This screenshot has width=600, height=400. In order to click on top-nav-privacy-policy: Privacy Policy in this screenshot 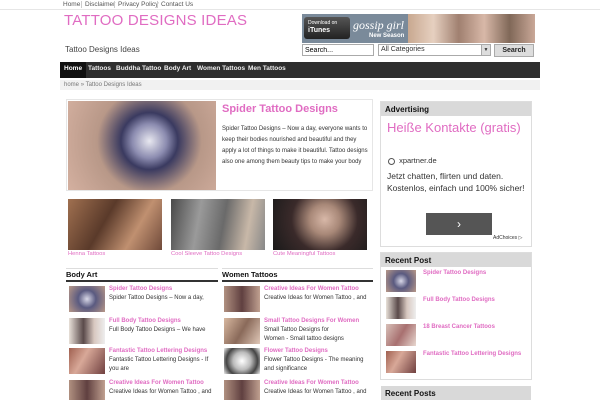, I will do `click(138, 4)`.